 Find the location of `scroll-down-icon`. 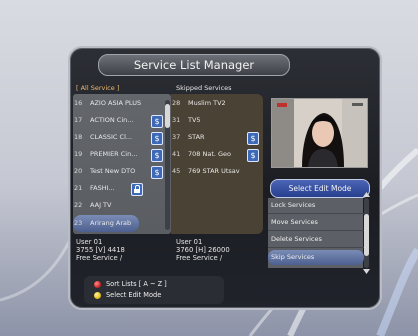

scroll-down-icon is located at coordinates (366, 271).